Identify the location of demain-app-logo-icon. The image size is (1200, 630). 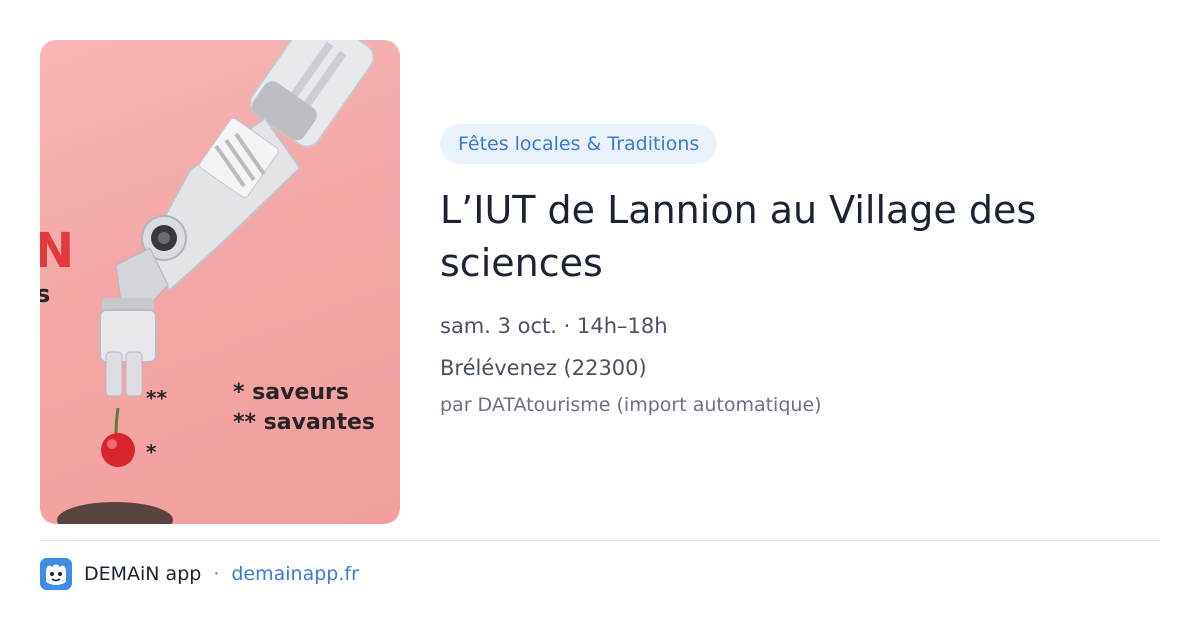
(56, 574).